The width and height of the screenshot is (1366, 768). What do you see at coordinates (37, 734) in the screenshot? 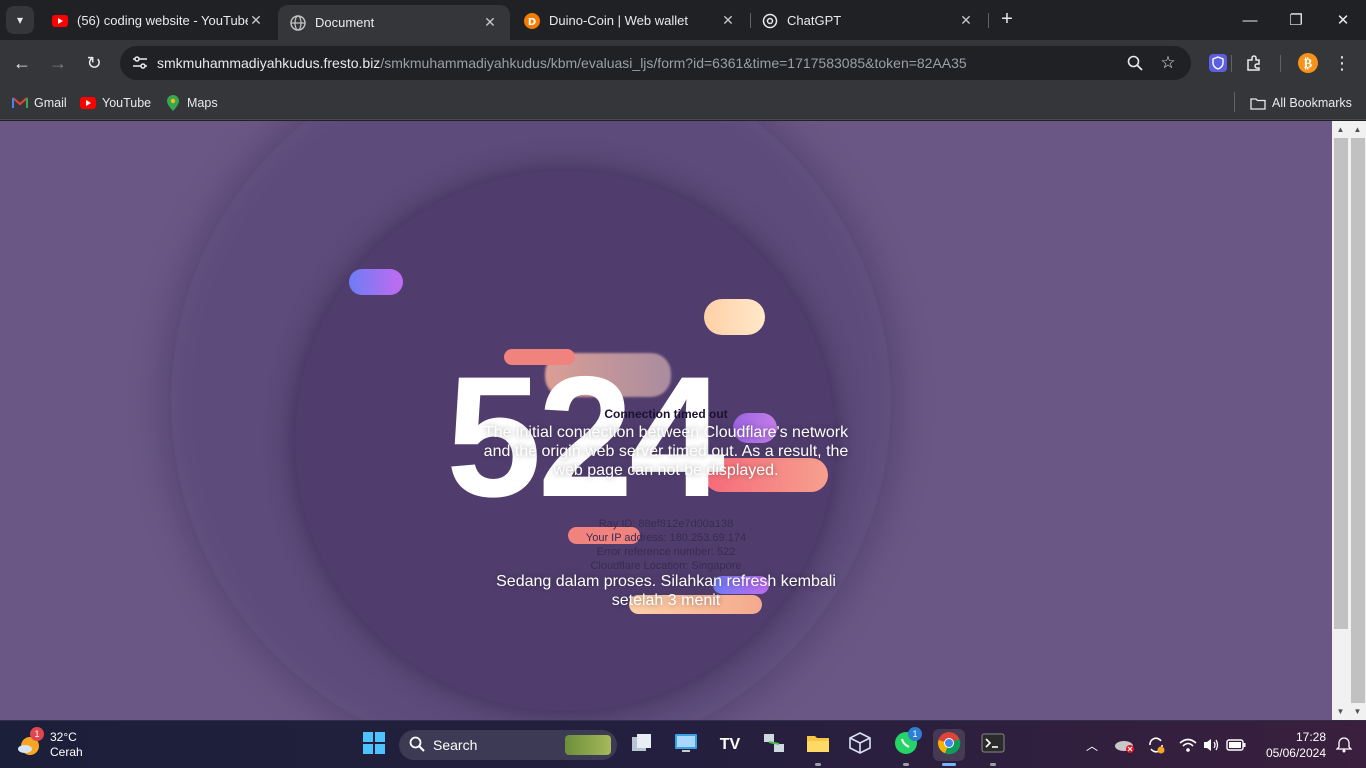
I see `weather-badge: 1` at bounding box center [37, 734].